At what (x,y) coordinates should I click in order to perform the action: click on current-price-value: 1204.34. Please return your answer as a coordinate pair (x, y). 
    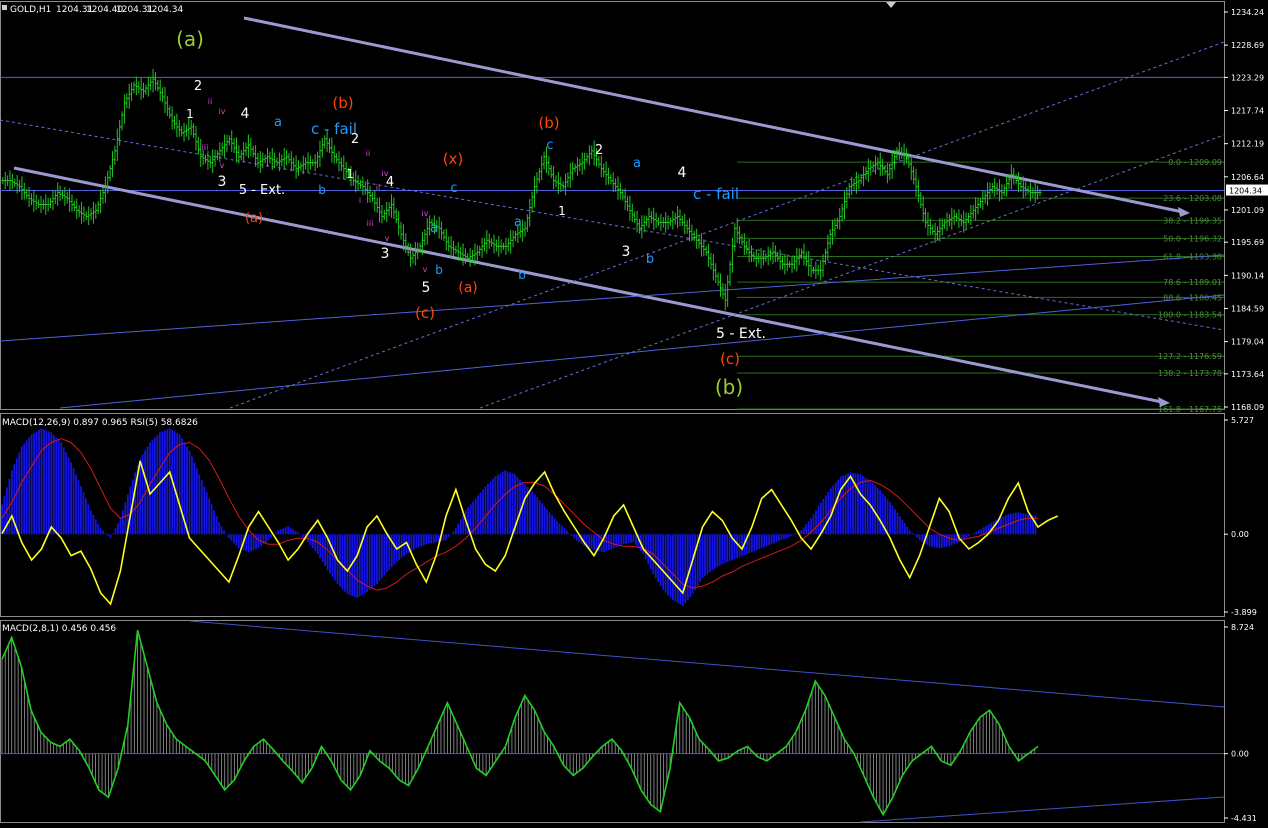
    Looking at the image, I should click on (1245, 191).